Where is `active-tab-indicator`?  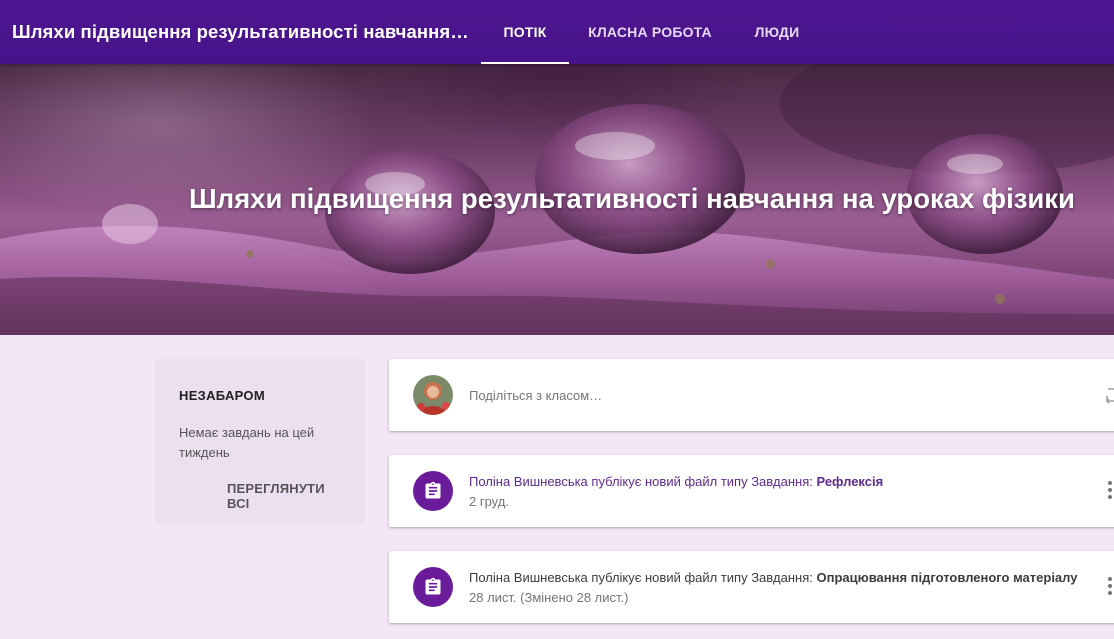 active-tab-indicator is located at coordinates (525, 63).